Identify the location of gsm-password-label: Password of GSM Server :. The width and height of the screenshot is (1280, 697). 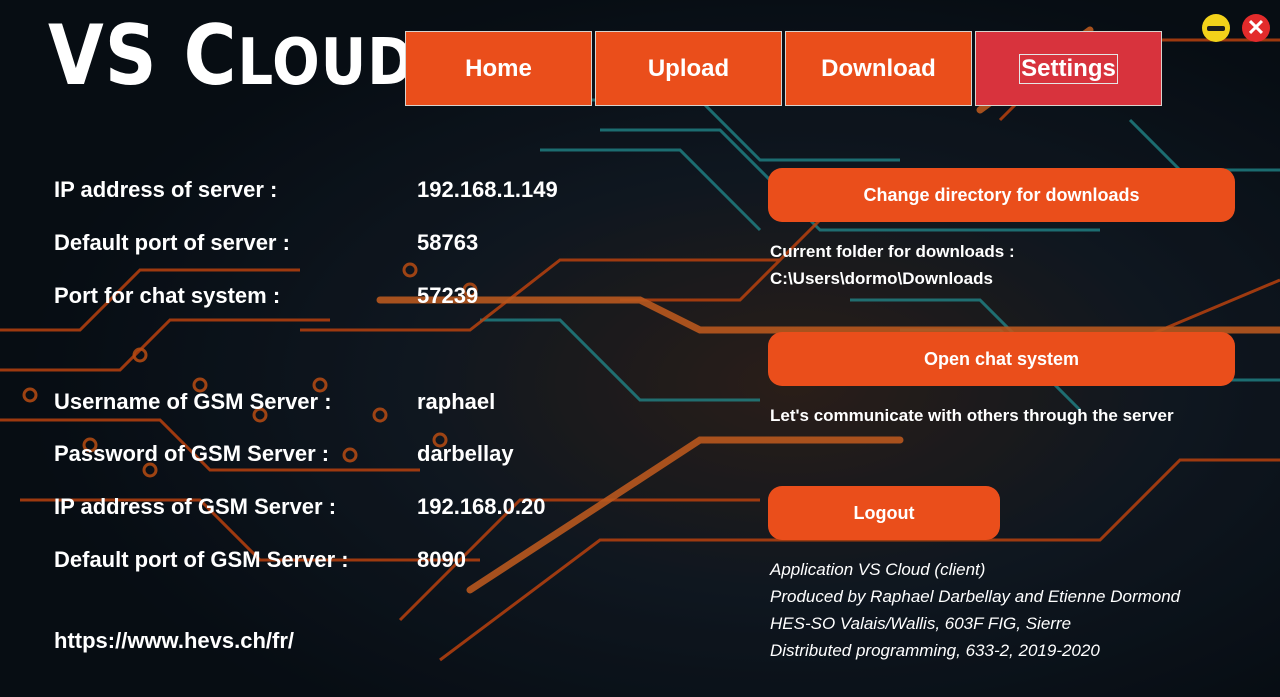
(192, 453).